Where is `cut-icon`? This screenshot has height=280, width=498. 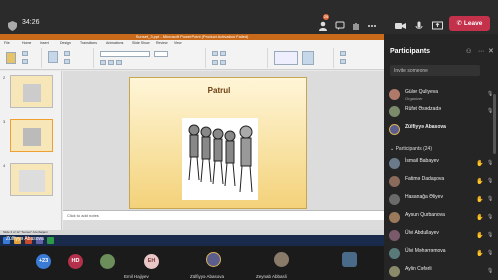
cut-icon is located at coordinates (25, 53).